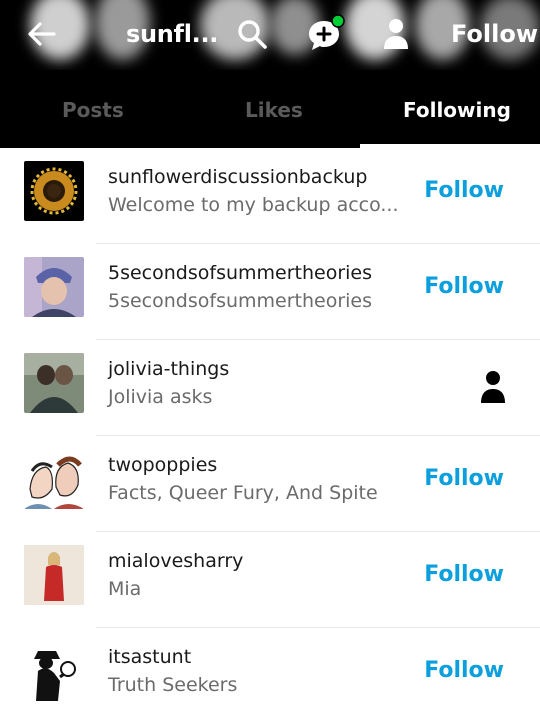  I want to click on blog-name: itsastunt, so click(149, 657).